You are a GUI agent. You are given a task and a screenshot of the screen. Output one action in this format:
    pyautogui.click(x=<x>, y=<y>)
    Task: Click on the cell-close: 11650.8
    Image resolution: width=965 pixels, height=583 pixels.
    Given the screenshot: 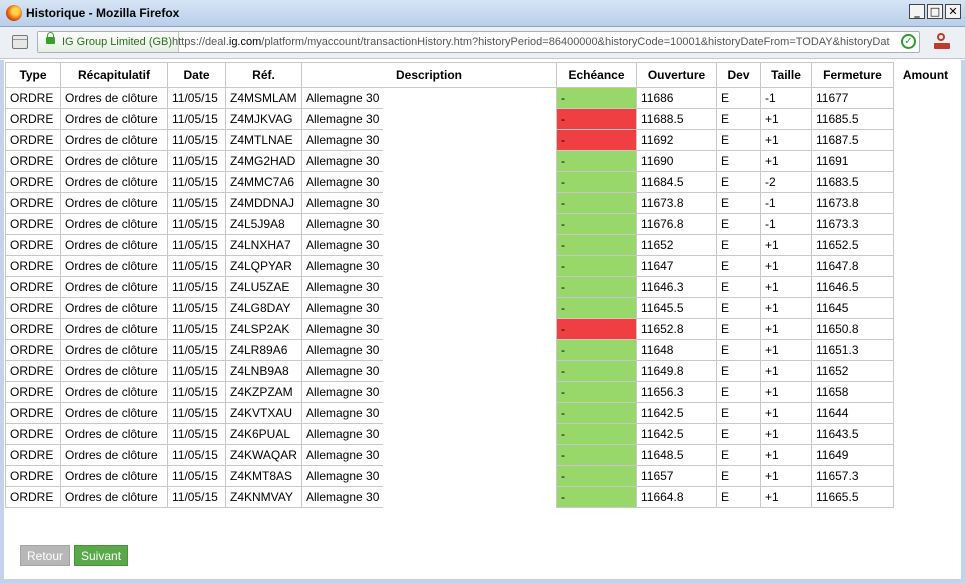 What is the action you would take?
    pyautogui.click(x=852, y=329)
    